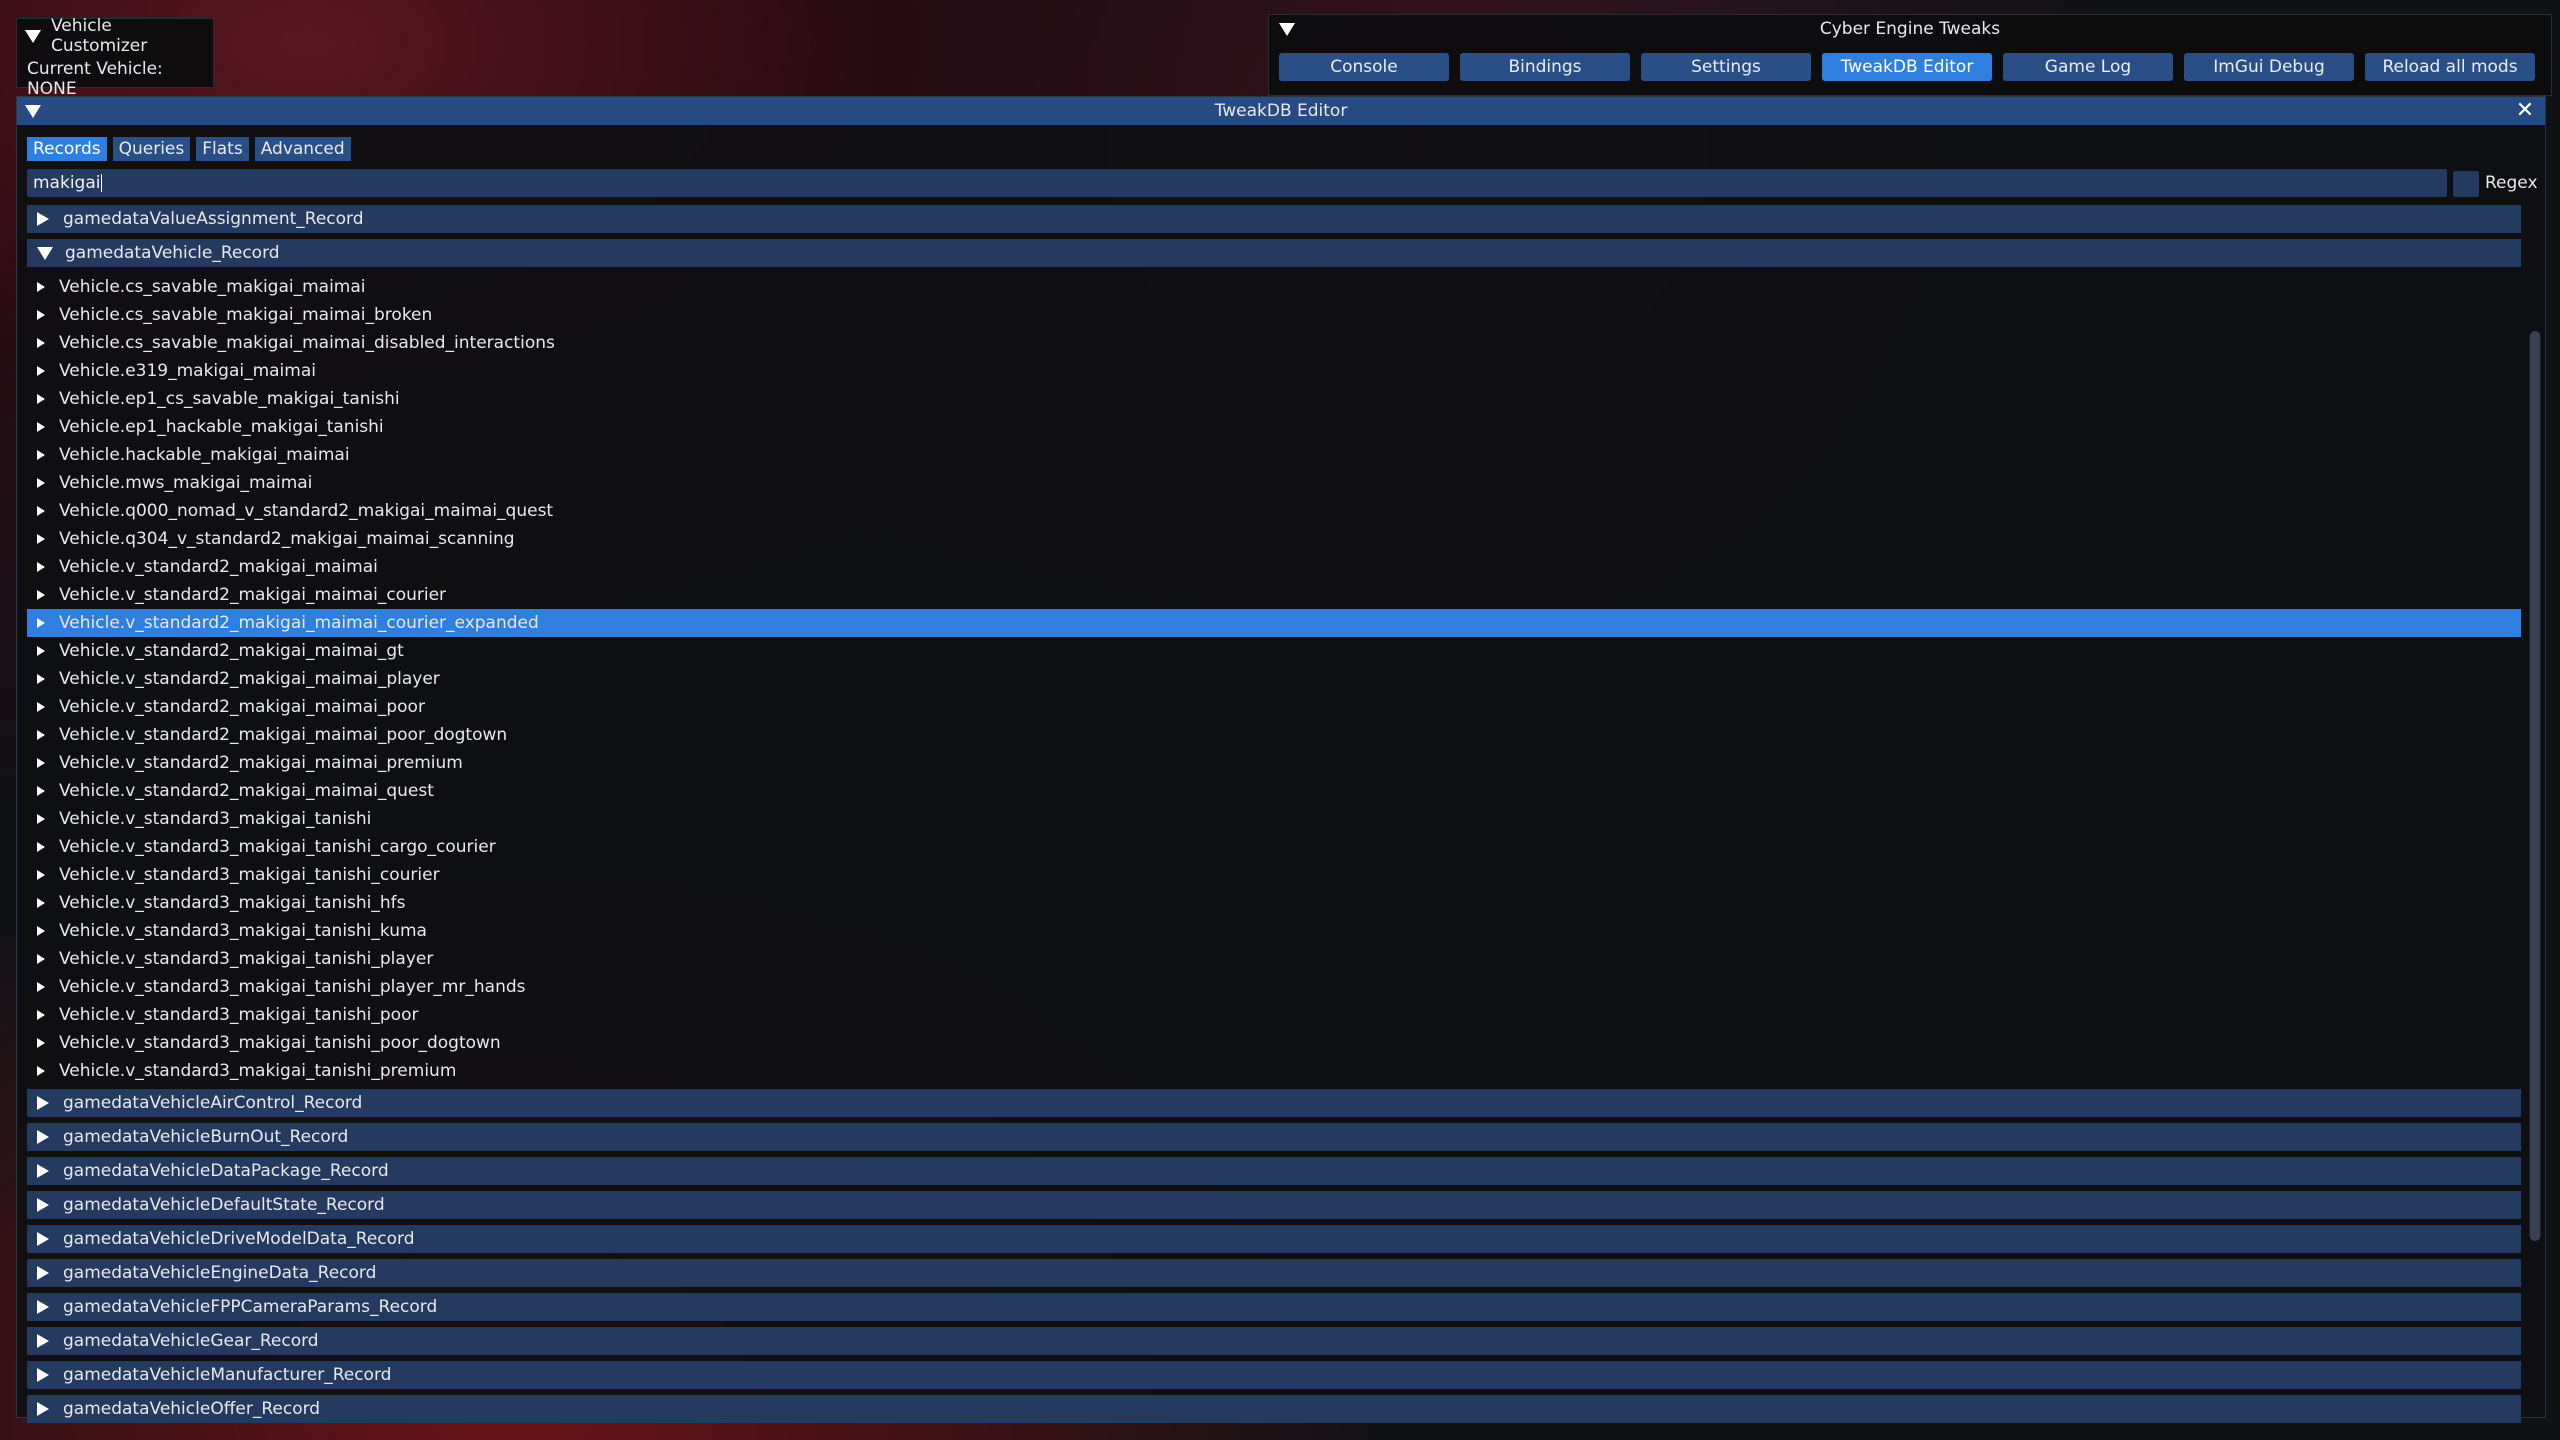 Image resolution: width=2560 pixels, height=1440 pixels. I want to click on record-group: gamedataVehicleGear_Record, so click(1274, 1341).